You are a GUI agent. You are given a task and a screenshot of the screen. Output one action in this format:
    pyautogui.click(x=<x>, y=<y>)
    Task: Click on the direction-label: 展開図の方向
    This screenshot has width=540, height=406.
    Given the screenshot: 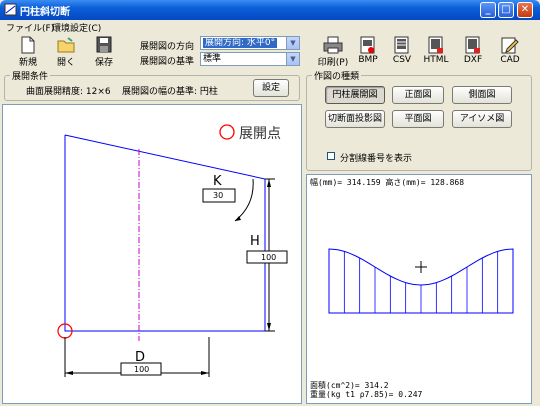 What is the action you would take?
    pyautogui.click(x=167, y=47)
    